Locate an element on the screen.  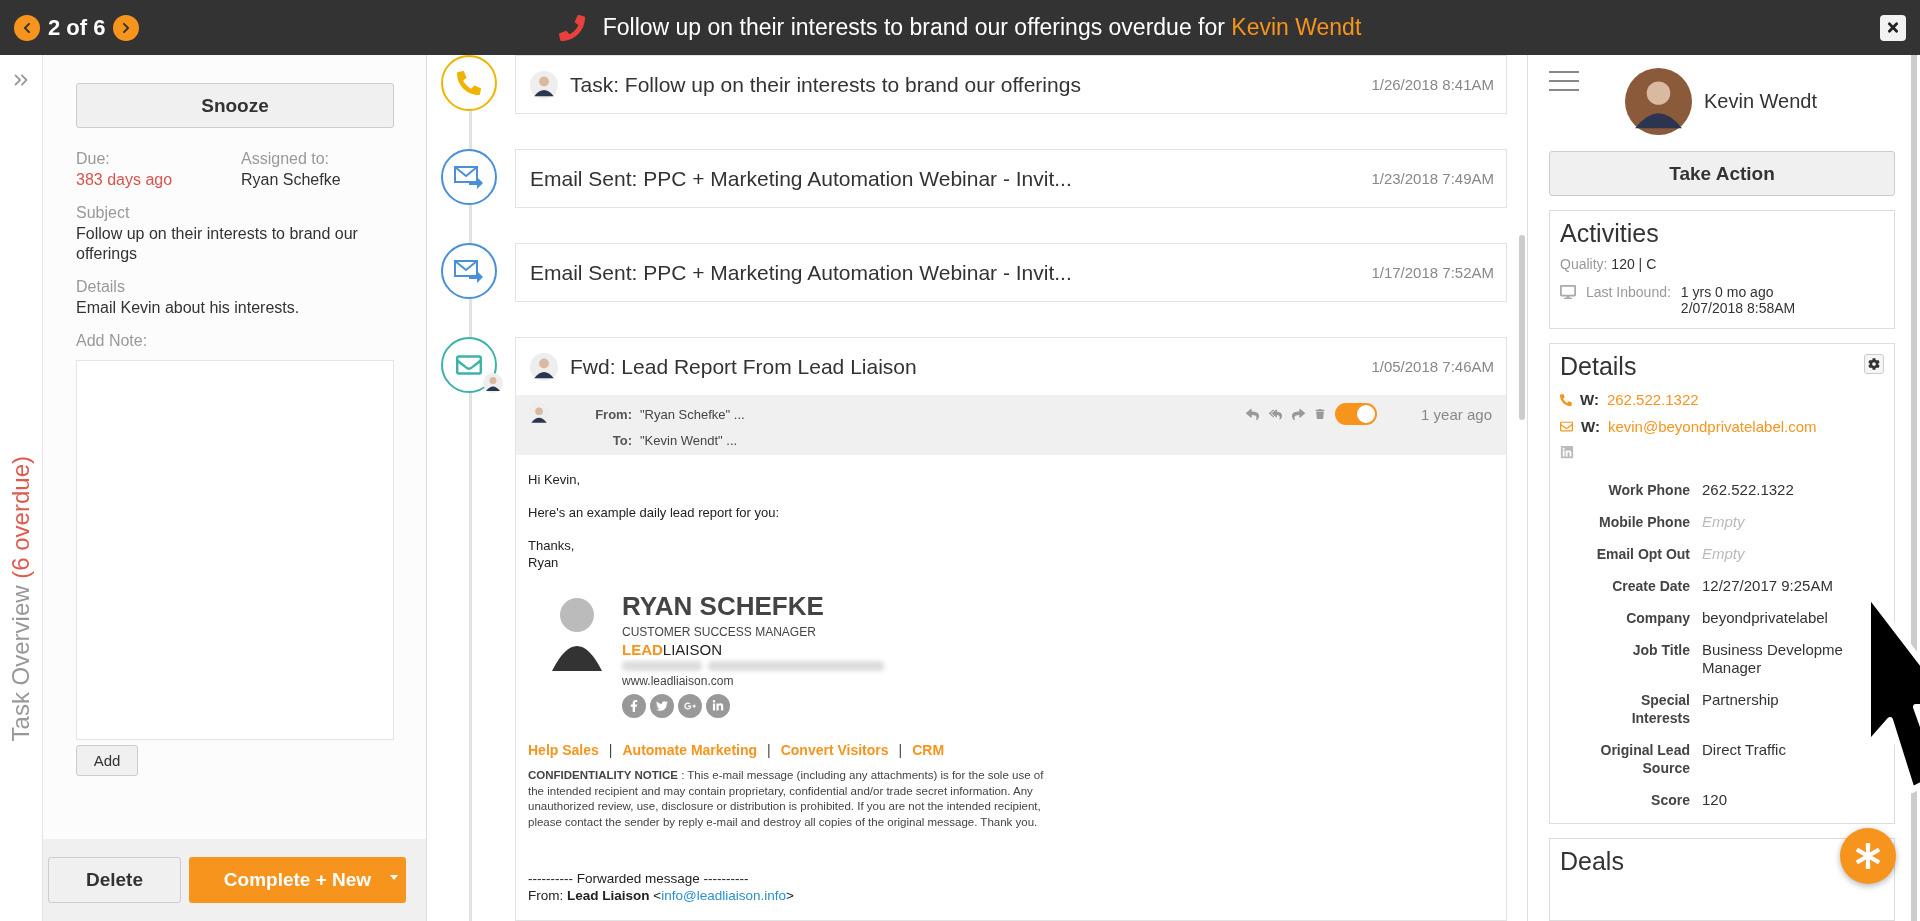
delete-button: Delete is located at coordinates (114, 880).